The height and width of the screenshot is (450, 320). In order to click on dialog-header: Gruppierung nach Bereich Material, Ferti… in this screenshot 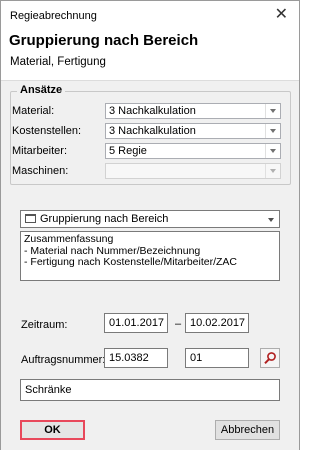, I will do `click(150, 55)`.